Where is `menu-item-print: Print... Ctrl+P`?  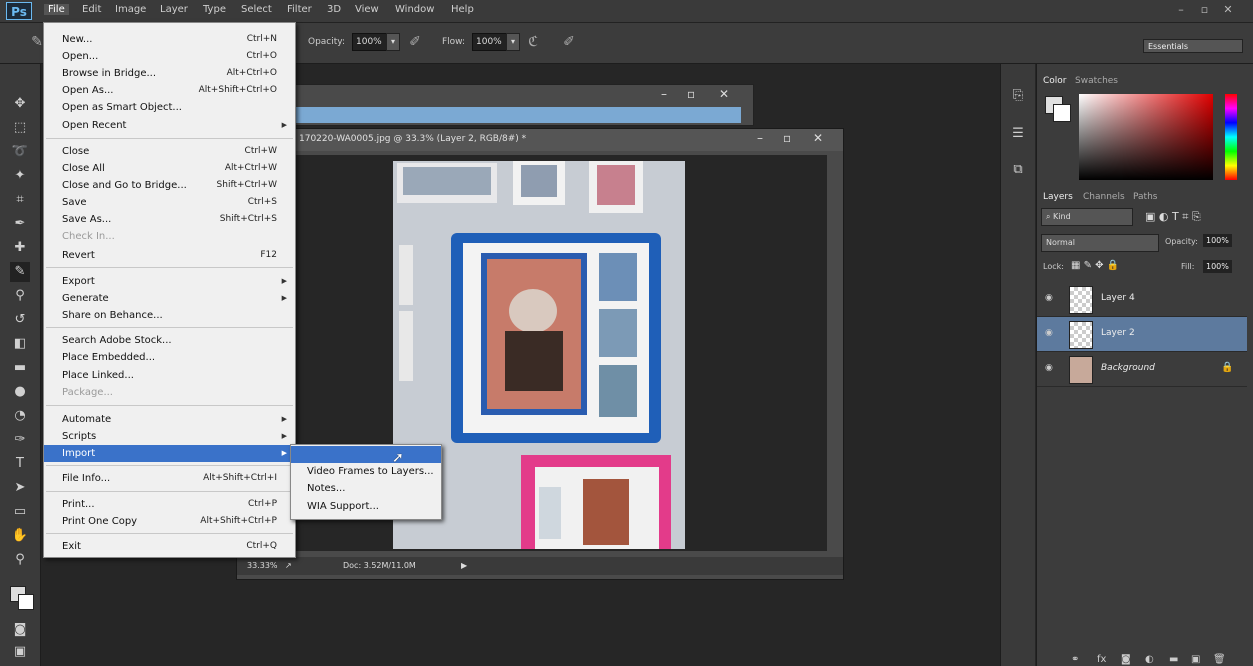
menu-item-print: Print... Ctrl+P is located at coordinates (169, 504).